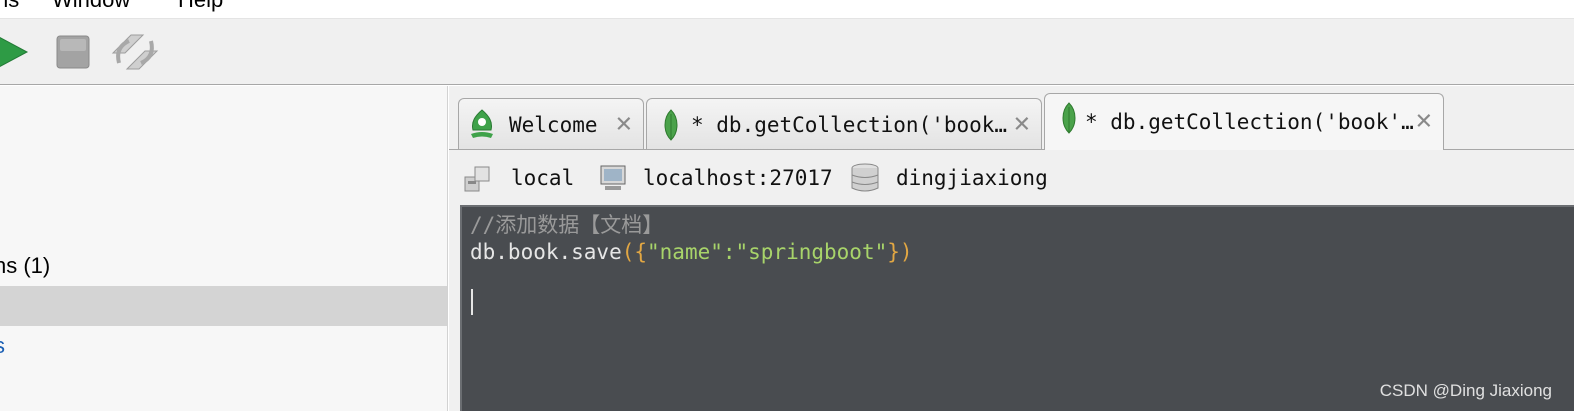 This screenshot has height=411, width=1574. I want to click on code-comment: //添加数据【文档】, so click(567, 225).